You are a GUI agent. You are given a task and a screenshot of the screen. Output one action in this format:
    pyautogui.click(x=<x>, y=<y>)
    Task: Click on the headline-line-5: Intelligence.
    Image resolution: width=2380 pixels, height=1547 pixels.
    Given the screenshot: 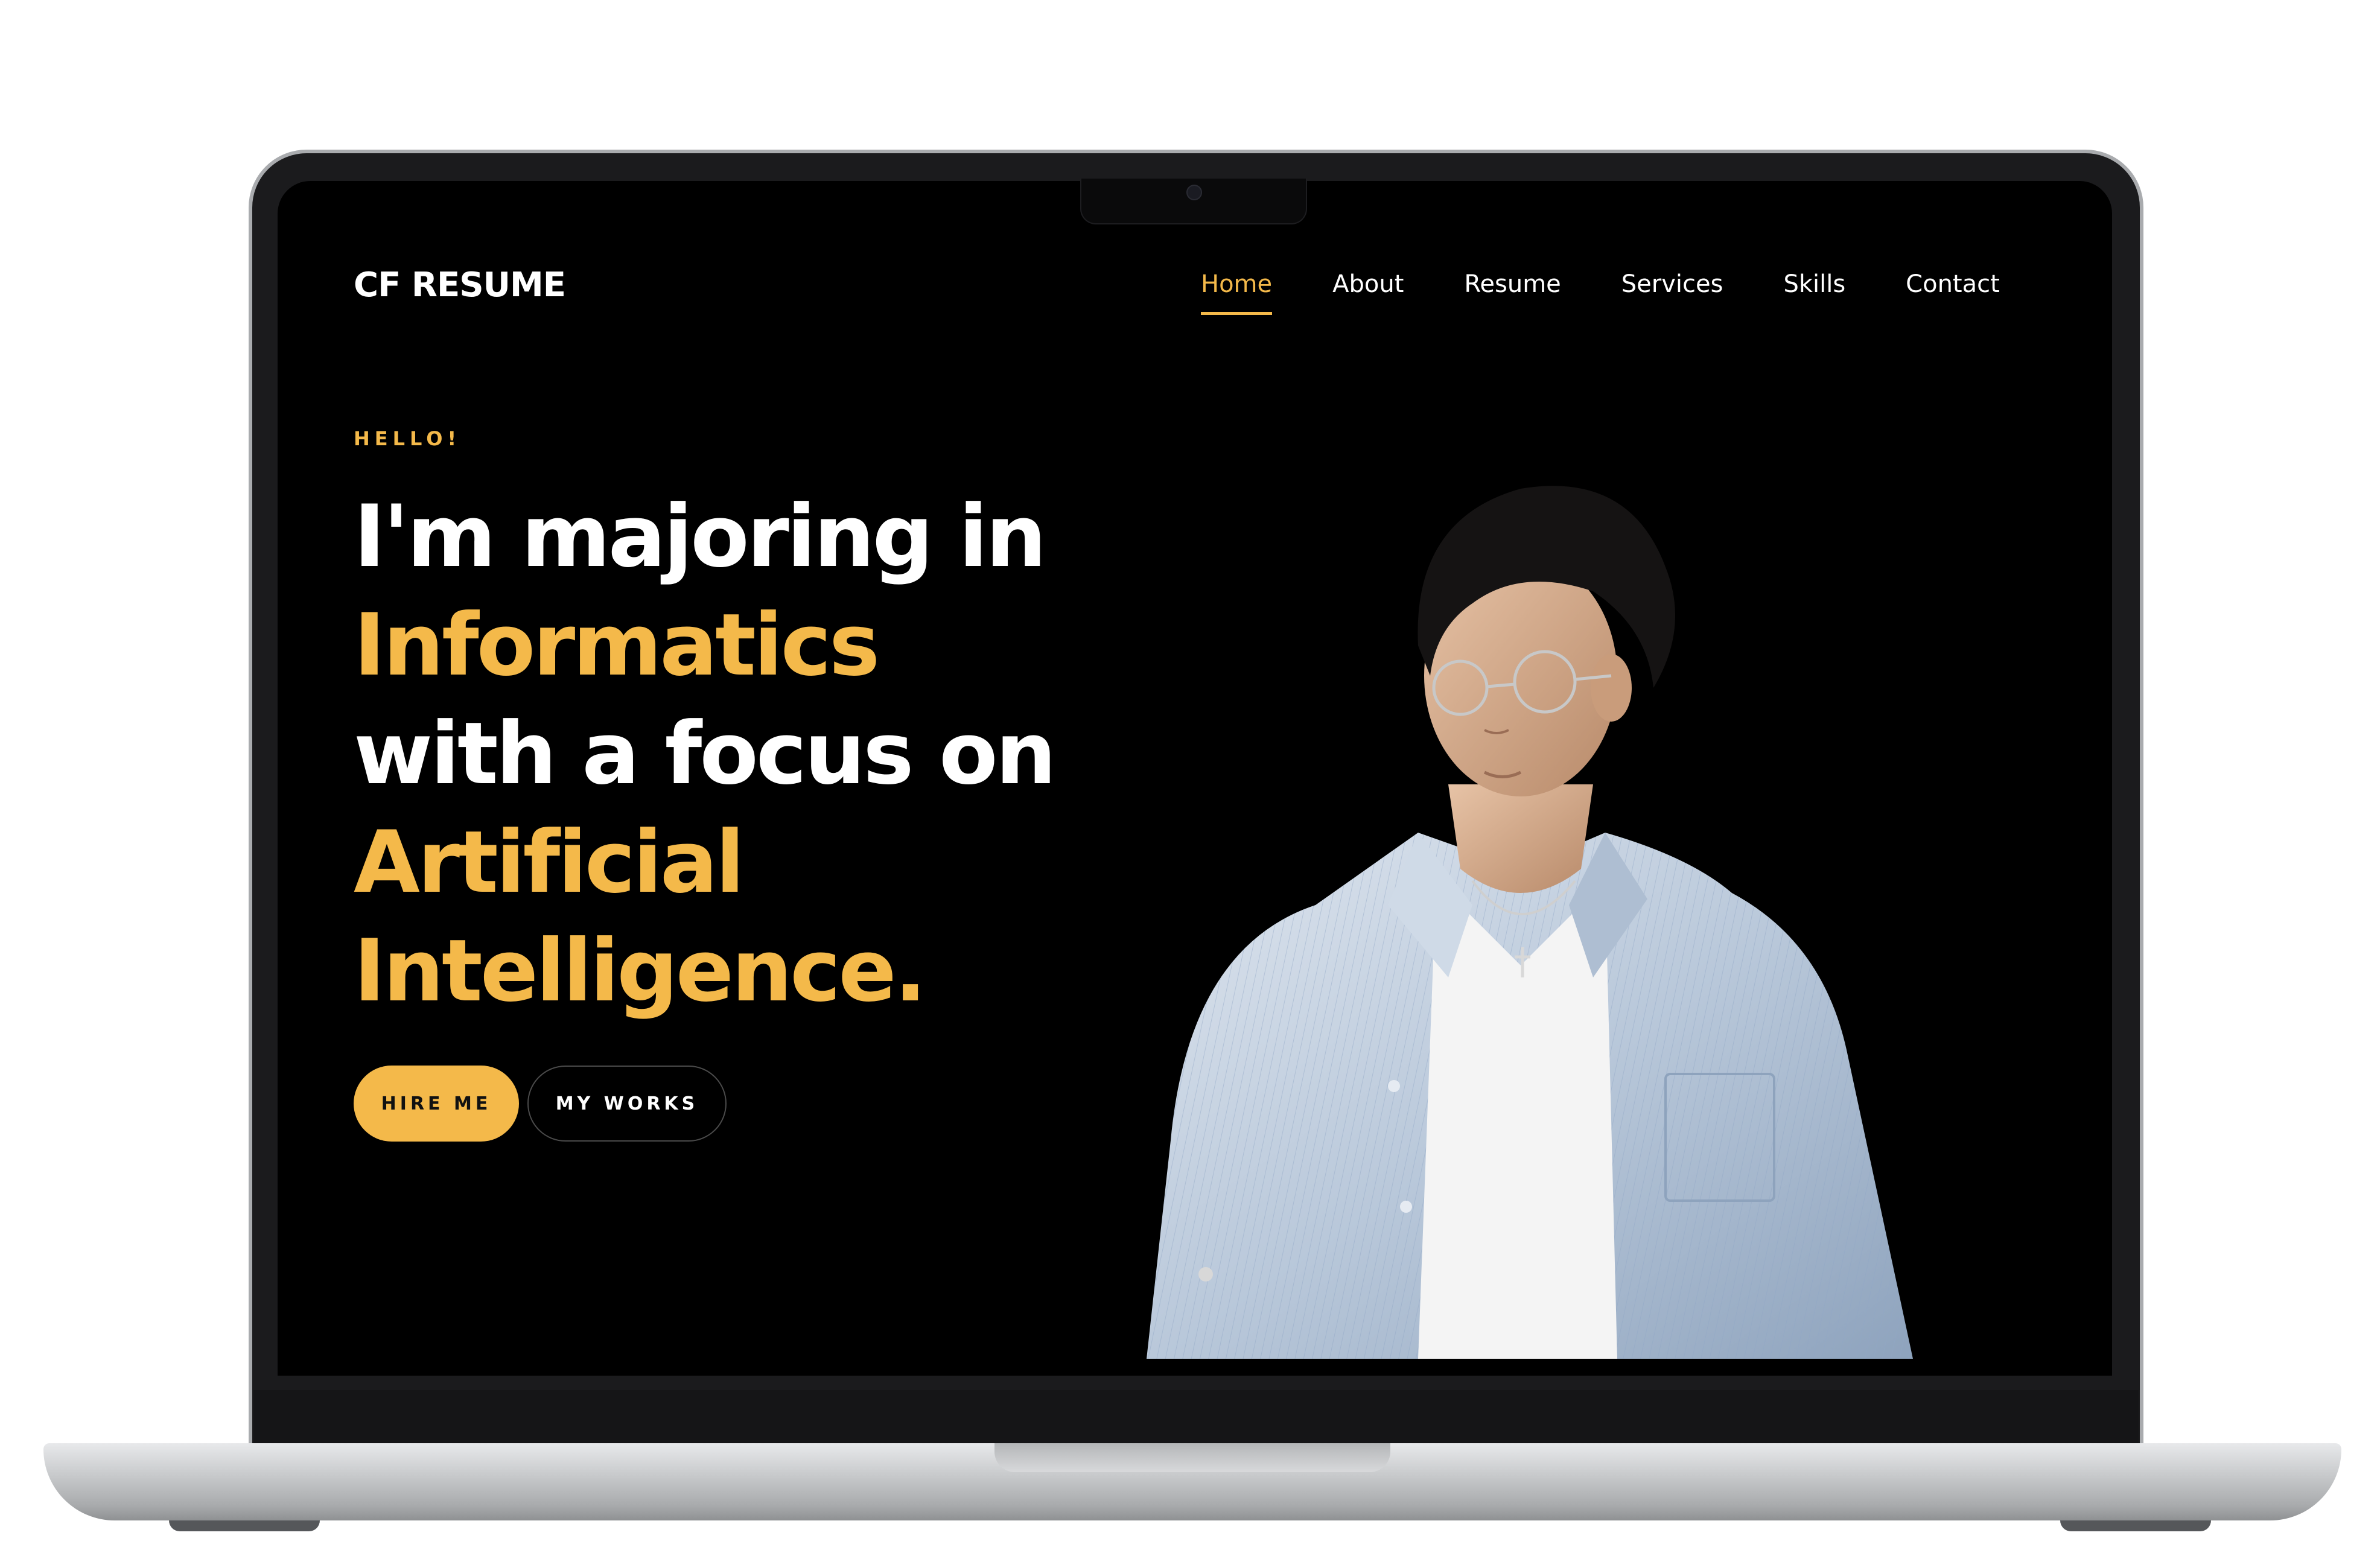 What is the action you would take?
    pyautogui.click(x=640, y=971)
    